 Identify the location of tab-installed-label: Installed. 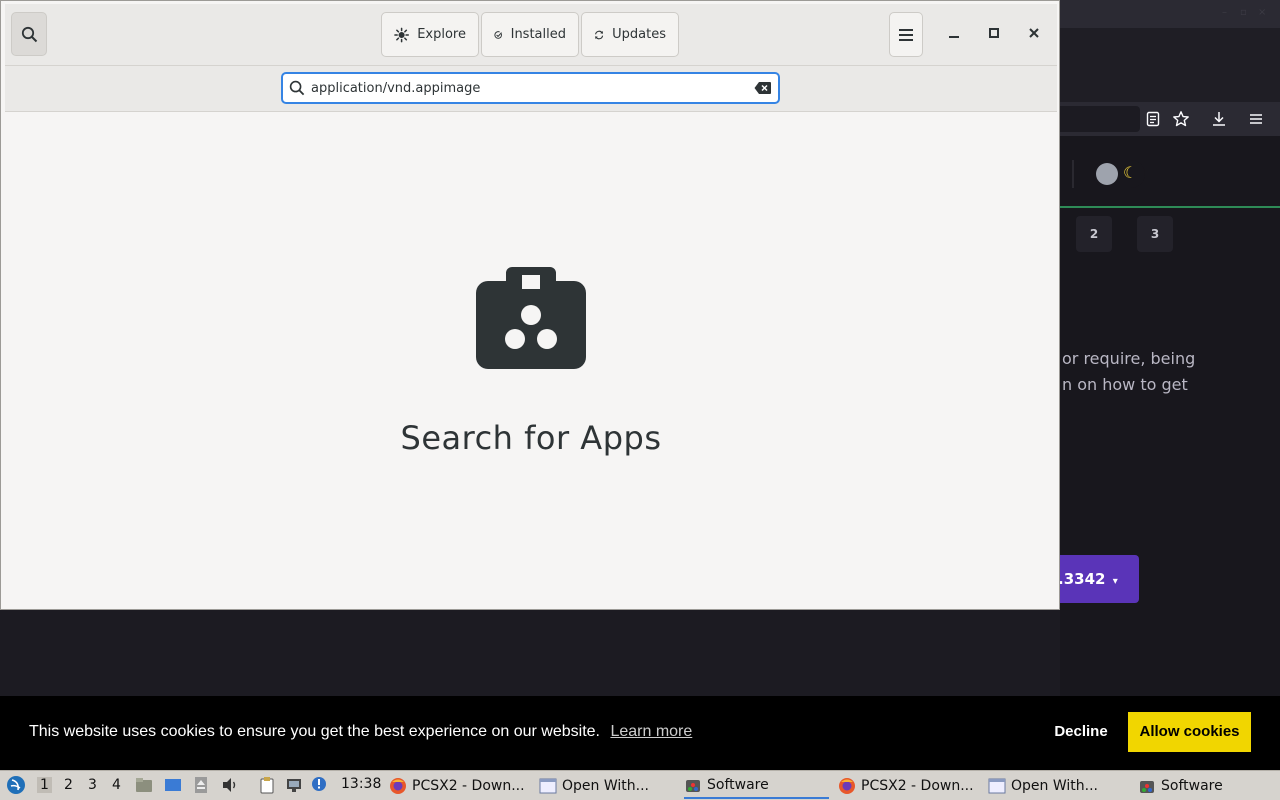
(538, 34).